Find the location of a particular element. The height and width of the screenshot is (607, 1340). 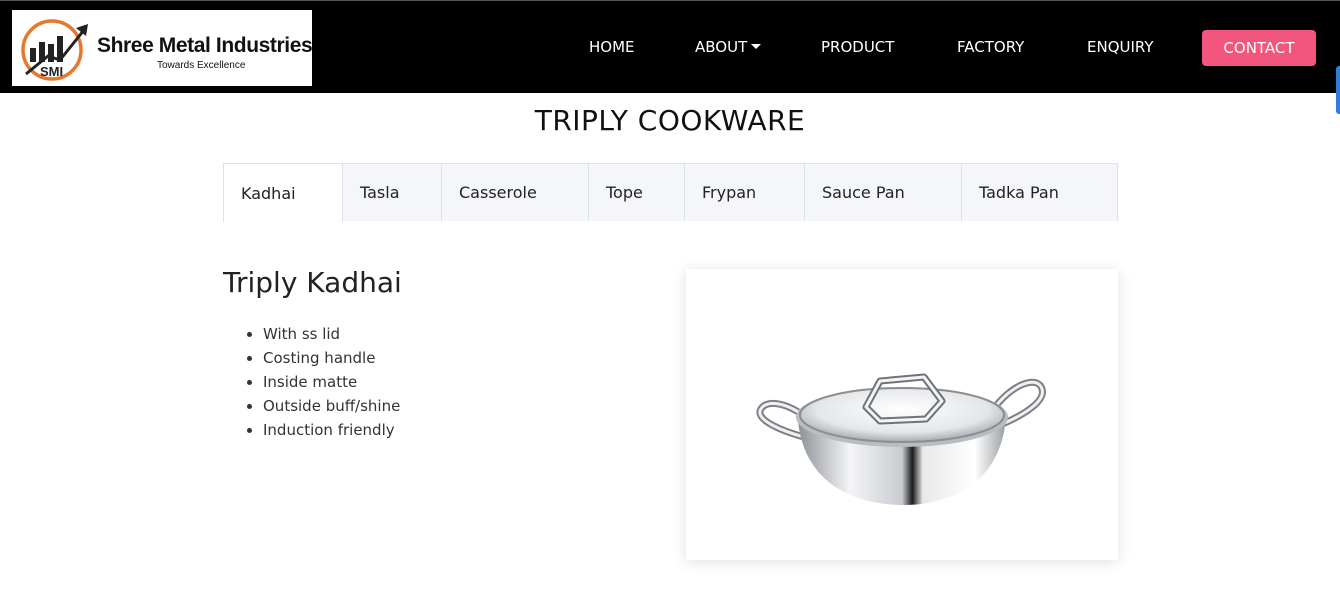

nav-enquiry: ENQUIRY is located at coordinates (1120, 47).